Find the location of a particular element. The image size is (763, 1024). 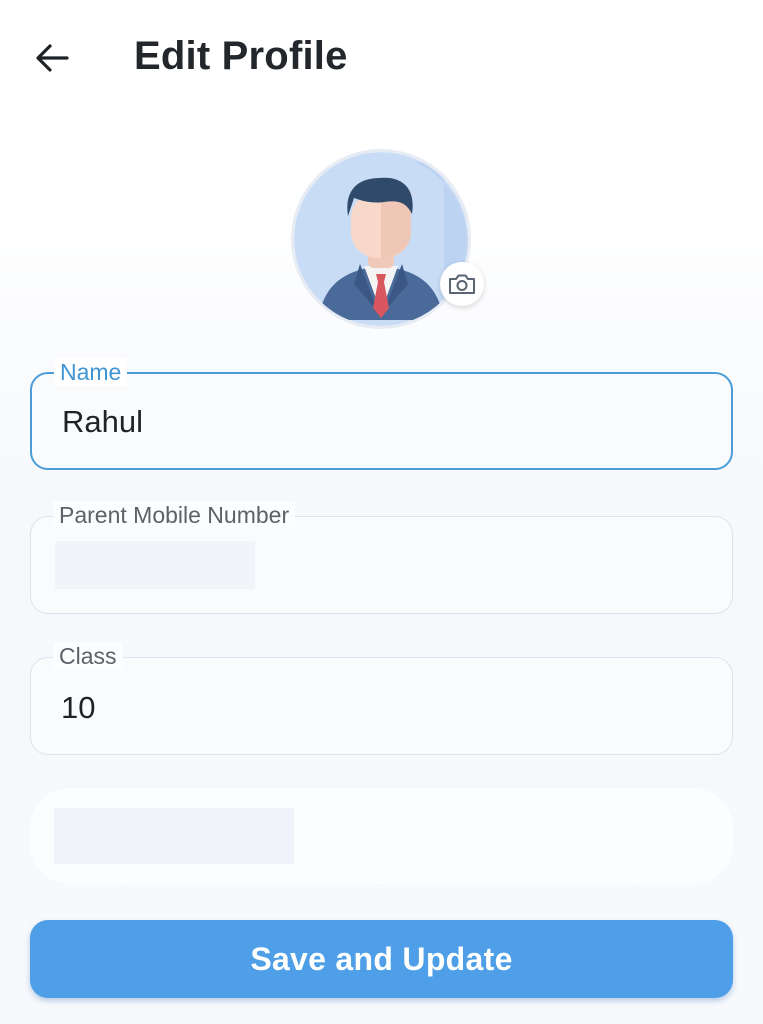

businessman-avatar-icon is located at coordinates (381, 239).